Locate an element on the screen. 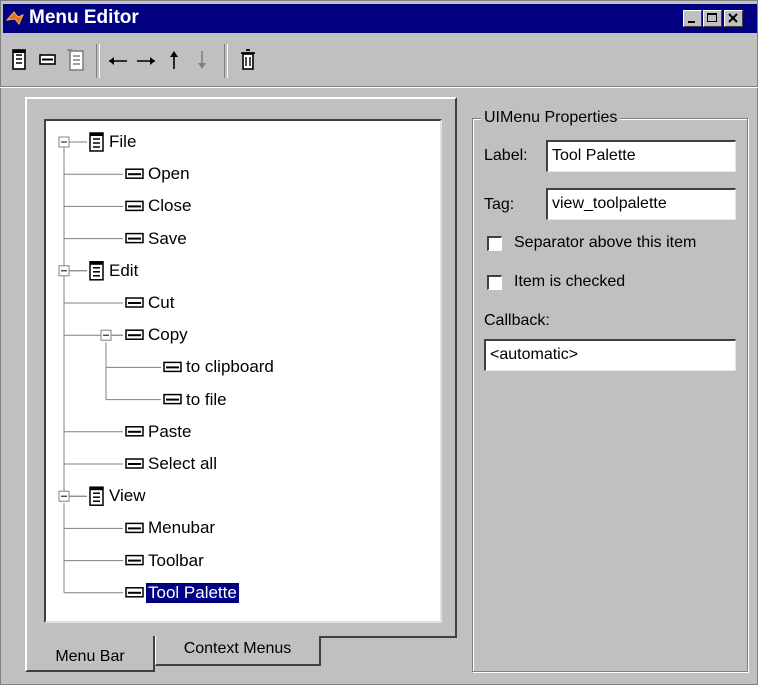 This screenshot has height=685, width=758. tab-menu-bar: Menu Bar is located at coordinates (90, 654).